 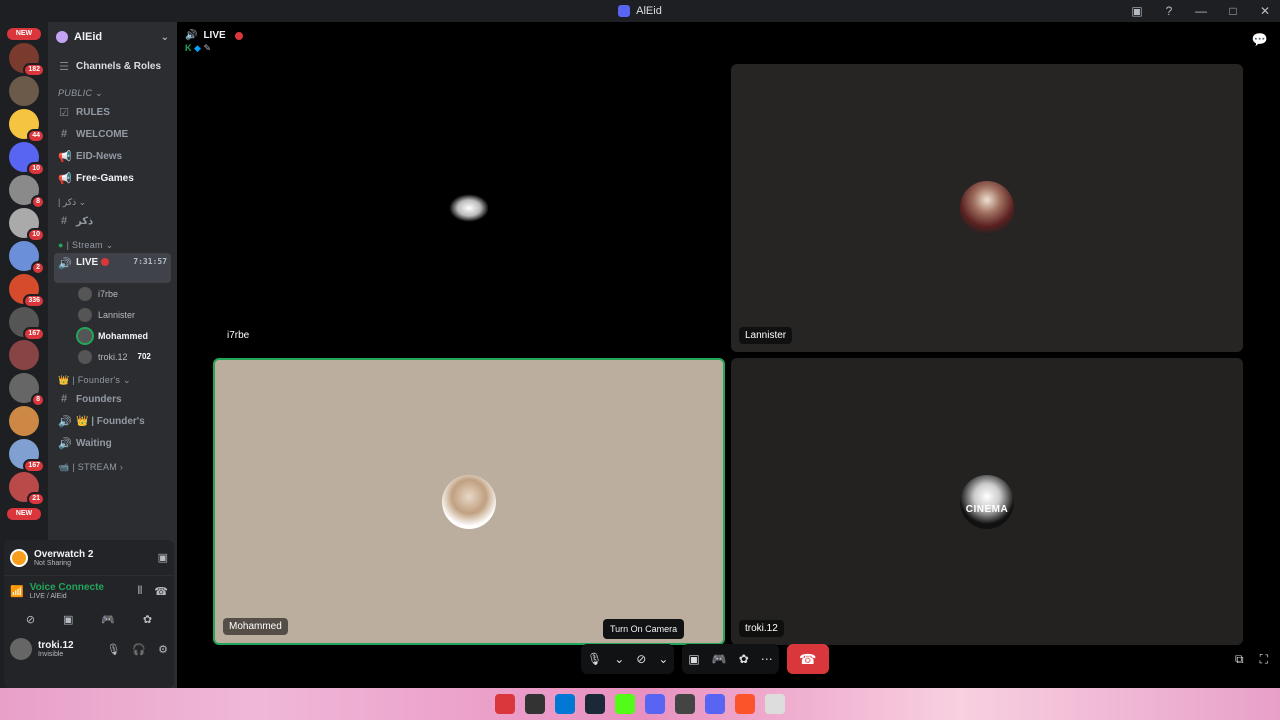 What do you see at coordinates (1137, 11) in the screenshot?
I see `inbox-icon: ▣` at bounding box center [1137, 11].